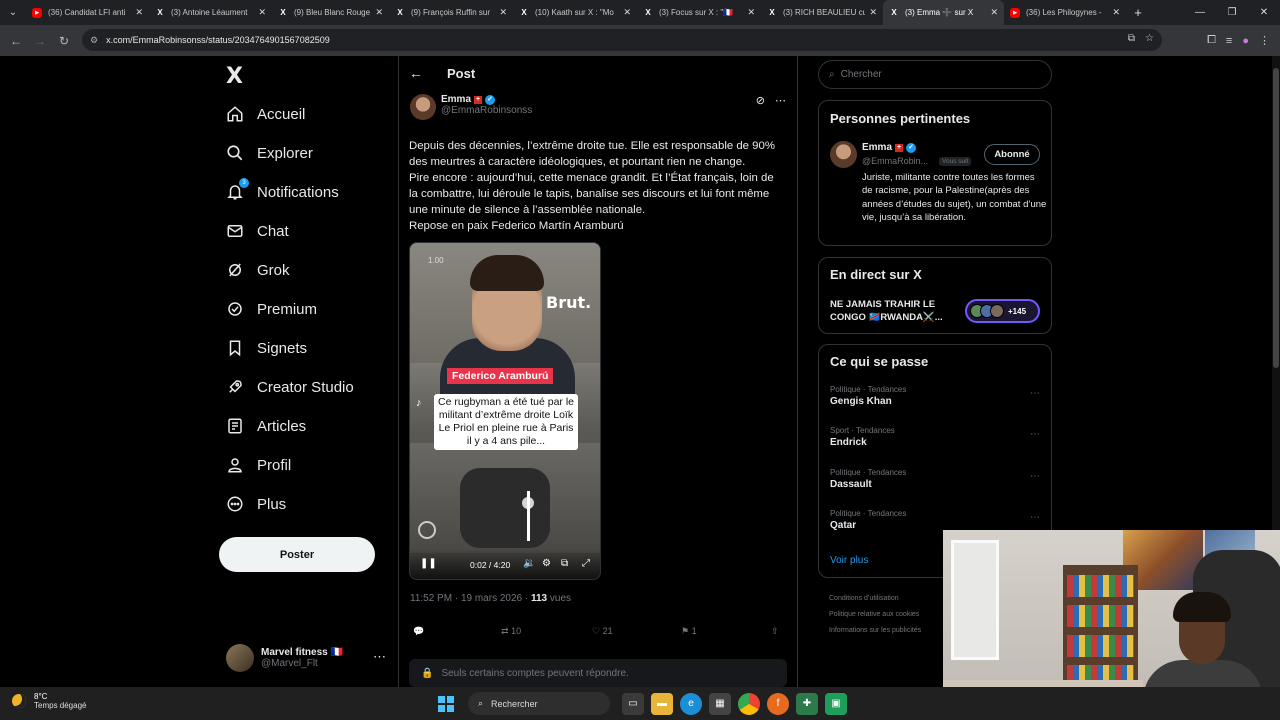 This screenshot has width=1280, height=720. Describe the element at coordinates (87, 12) in the screenshot. I see `browser-tab: ▶ (36) Candidat LFI anti ✕` at that location.